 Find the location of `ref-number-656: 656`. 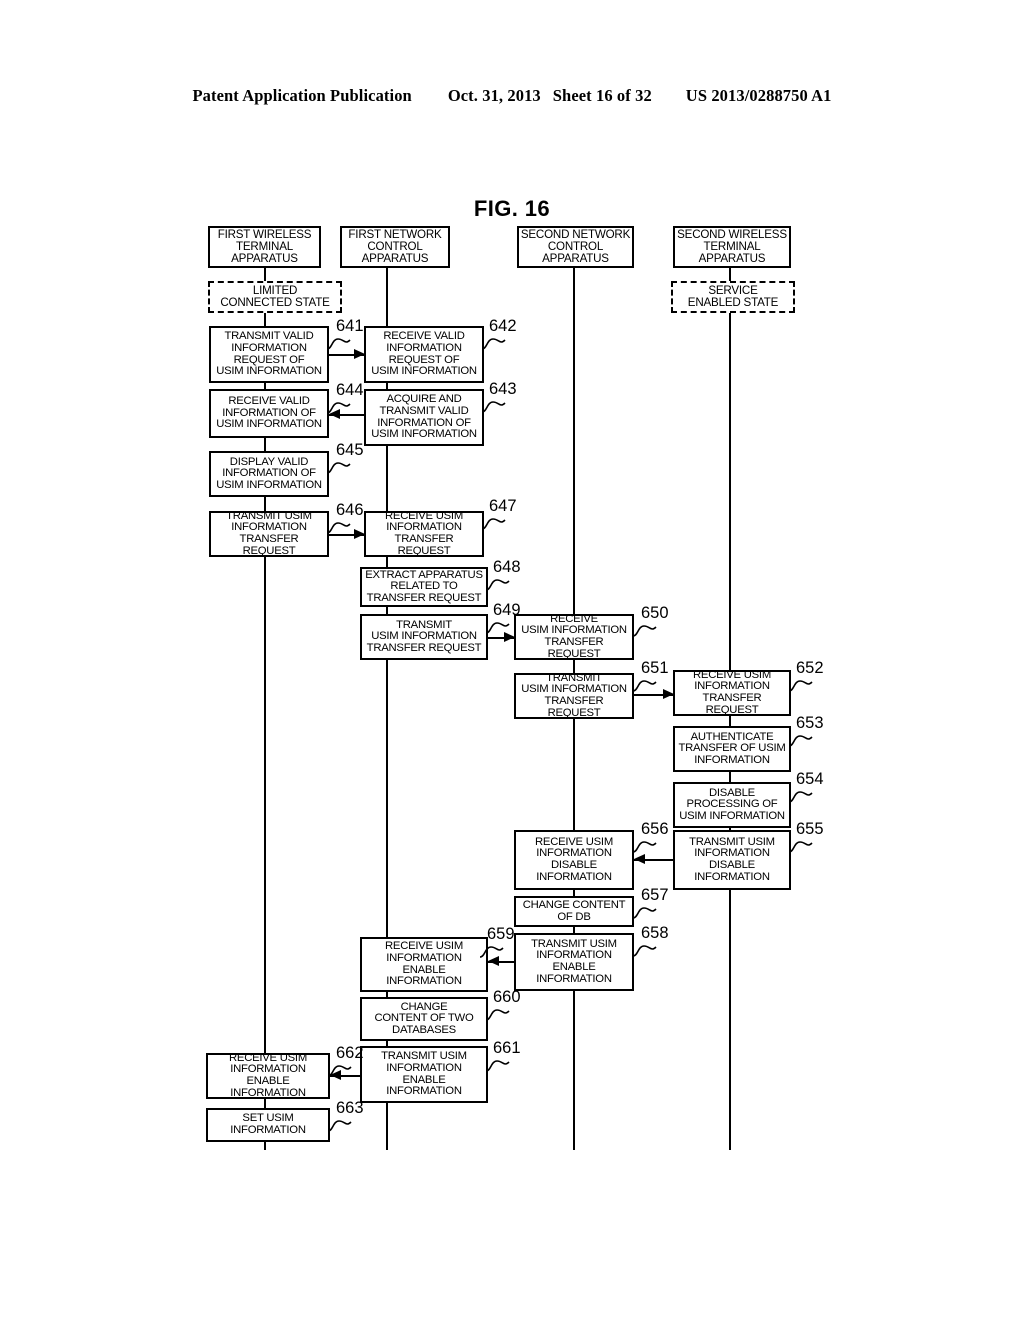

ref-number-656: 656 is located at coordinates (655, 829).